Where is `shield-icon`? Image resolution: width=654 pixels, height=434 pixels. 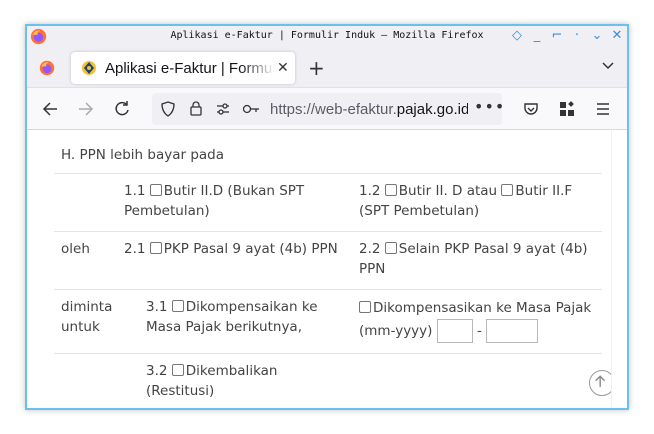 shield-icon is located at coordinates (168, 109).